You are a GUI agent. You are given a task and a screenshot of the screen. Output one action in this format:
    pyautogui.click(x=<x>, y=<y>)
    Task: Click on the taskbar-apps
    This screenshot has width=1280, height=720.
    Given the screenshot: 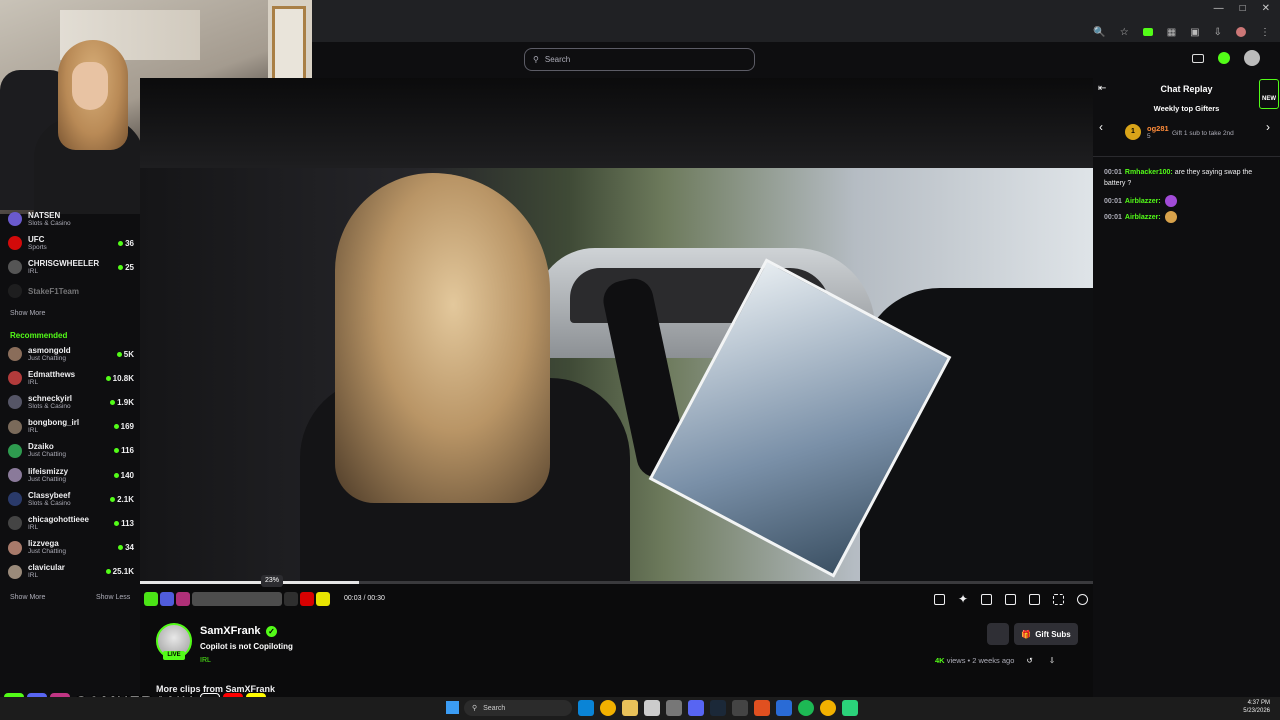 What is the action you would take?
    pyautogui.click(x=718, y=708)
    